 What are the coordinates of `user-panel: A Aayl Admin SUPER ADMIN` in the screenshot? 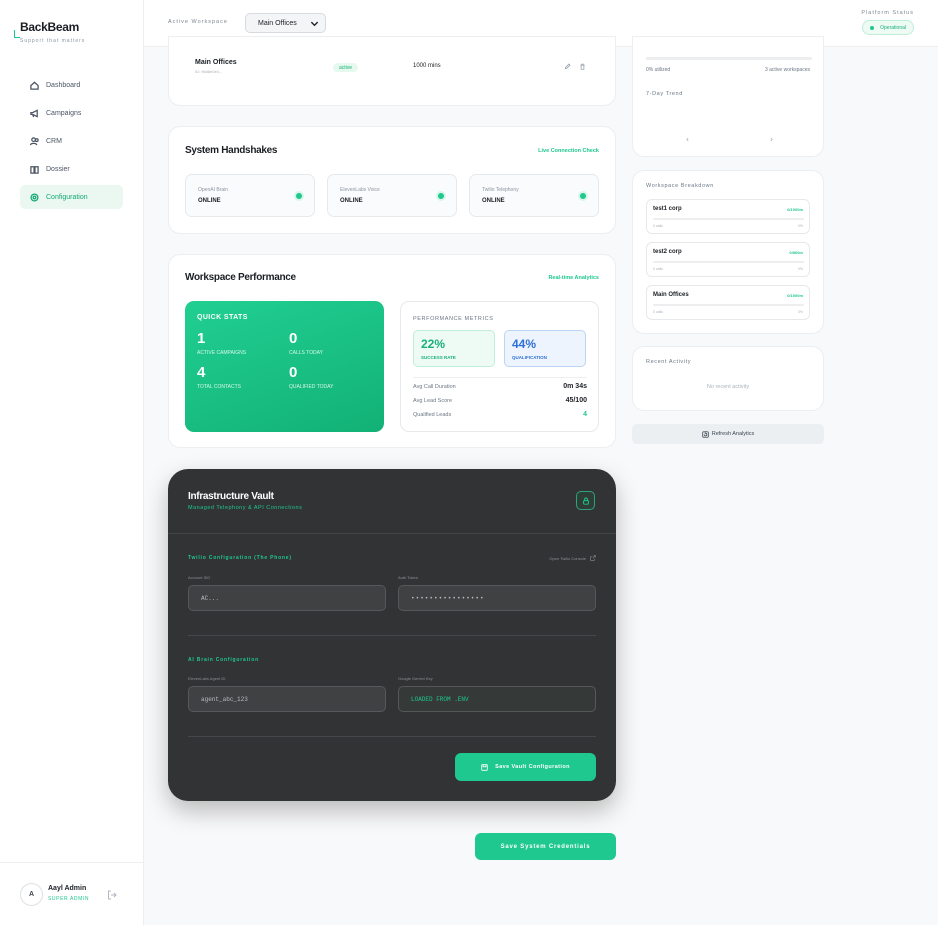 It's located at (72, 893).